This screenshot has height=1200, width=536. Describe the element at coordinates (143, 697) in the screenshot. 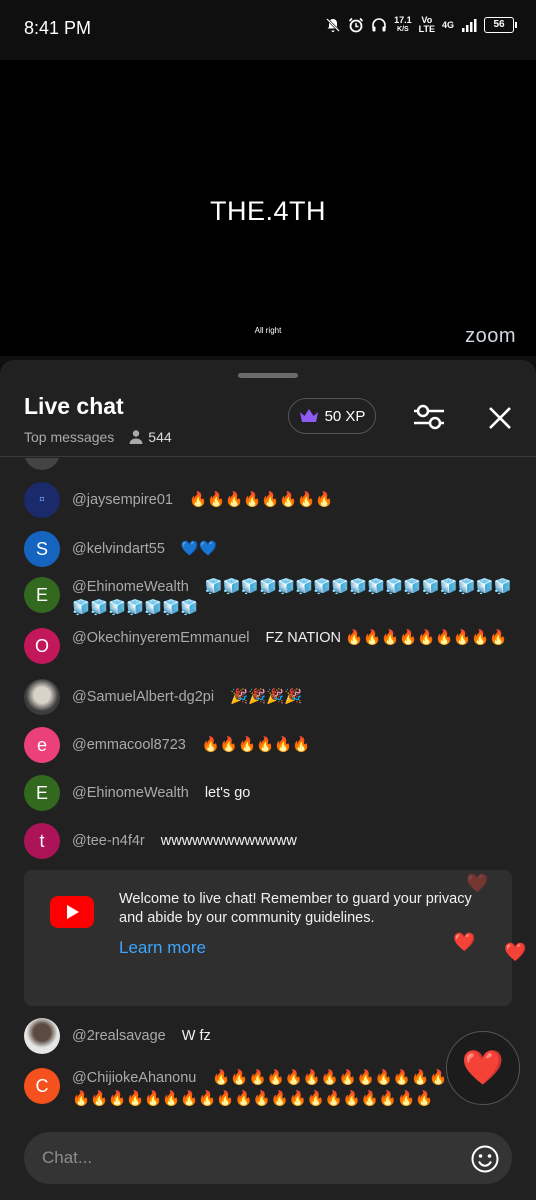

I see `message-author: @SamuelAlbert-dg2pi` at that location.